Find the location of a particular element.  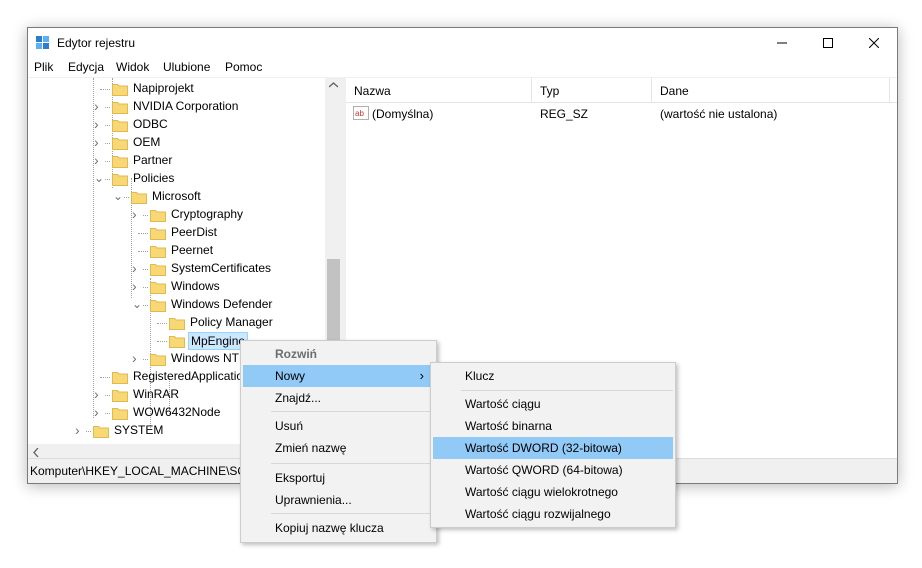

tree-item-label: RegisteredApplications is located at coordinates (194, 376).